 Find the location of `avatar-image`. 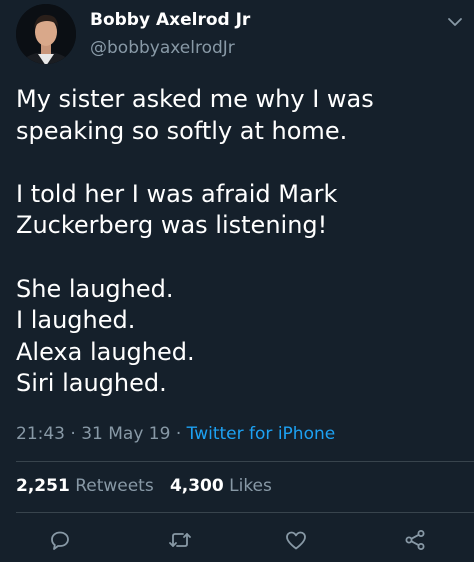

avatar-image is located at coordinates (46, 34).